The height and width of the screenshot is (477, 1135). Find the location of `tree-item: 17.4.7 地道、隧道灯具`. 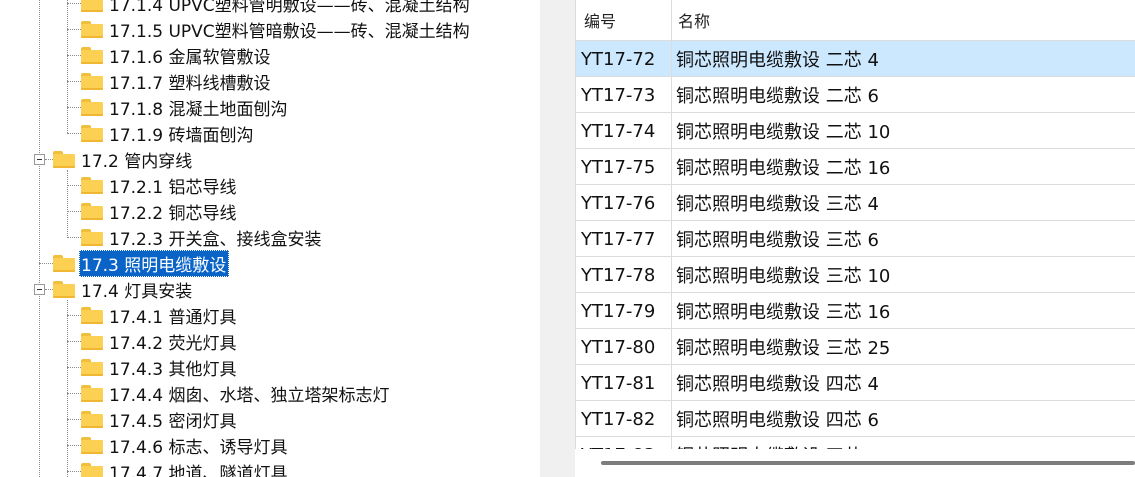

tree-item: 17.4.7 地道、隧道灯具 is located at coordinates (184, 467).